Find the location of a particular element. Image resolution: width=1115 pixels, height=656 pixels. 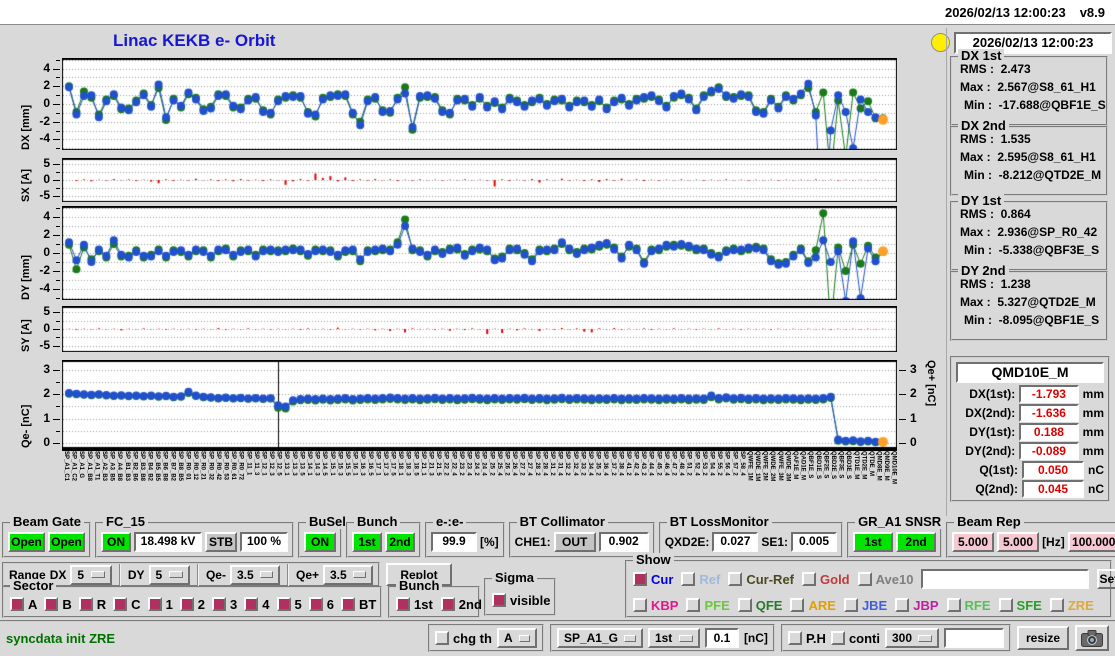

checkbox-label: A is located at coordinates (33, 604).